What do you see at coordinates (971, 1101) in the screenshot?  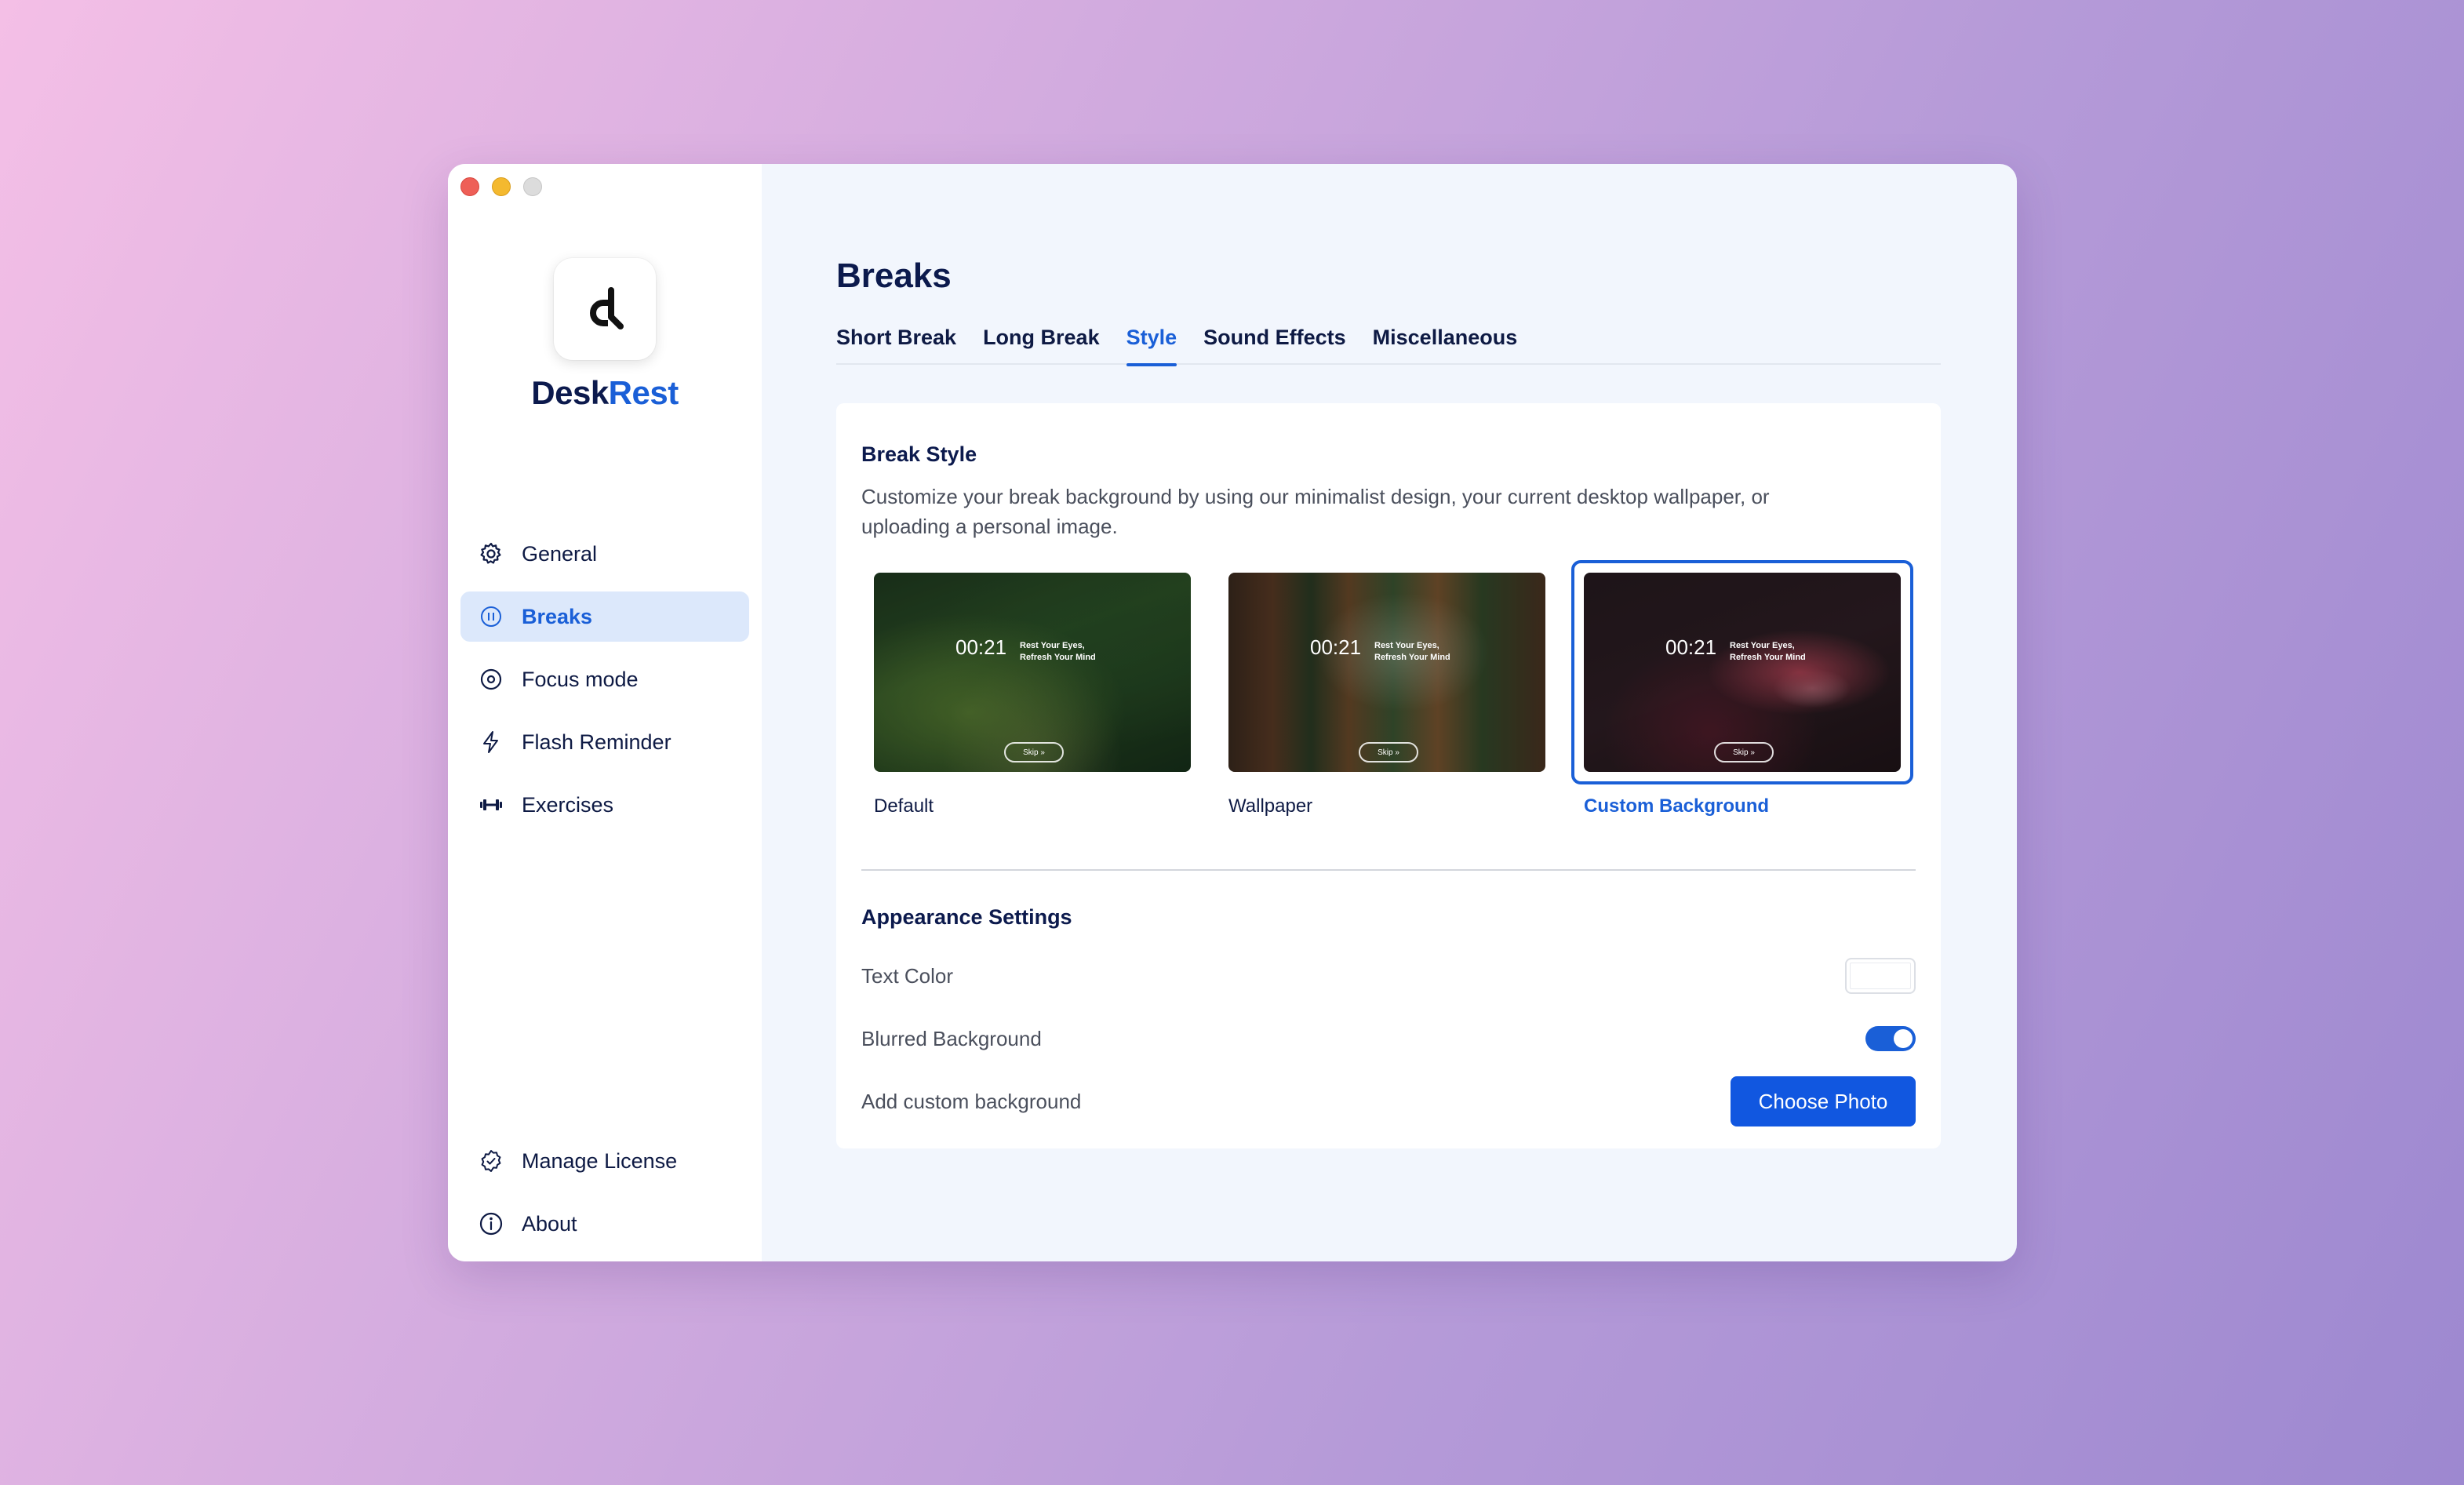 I see `custom-background-label: Add custom background` at bounding box center [971, 1101].